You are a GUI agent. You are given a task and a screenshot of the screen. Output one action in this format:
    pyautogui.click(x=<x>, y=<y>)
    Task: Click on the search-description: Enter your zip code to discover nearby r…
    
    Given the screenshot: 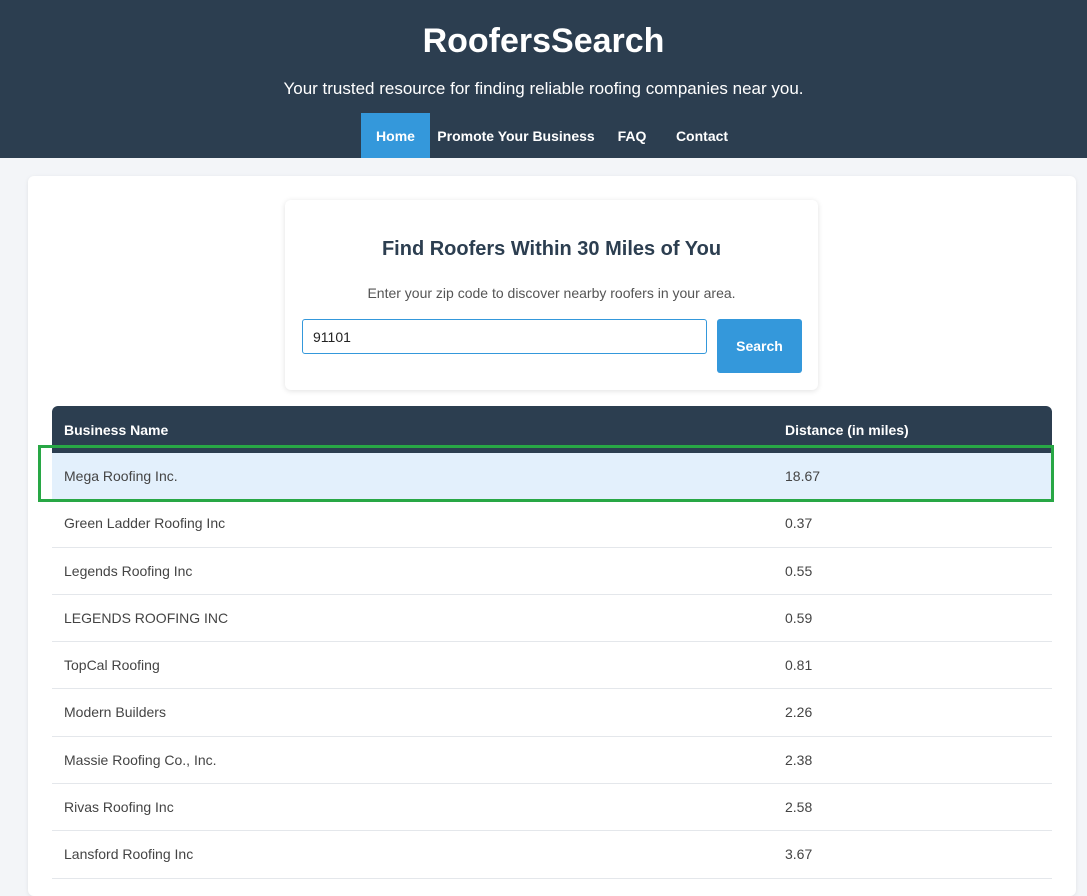 What is the action you would take?
    pyautogui.click(x=551, y=293)
    